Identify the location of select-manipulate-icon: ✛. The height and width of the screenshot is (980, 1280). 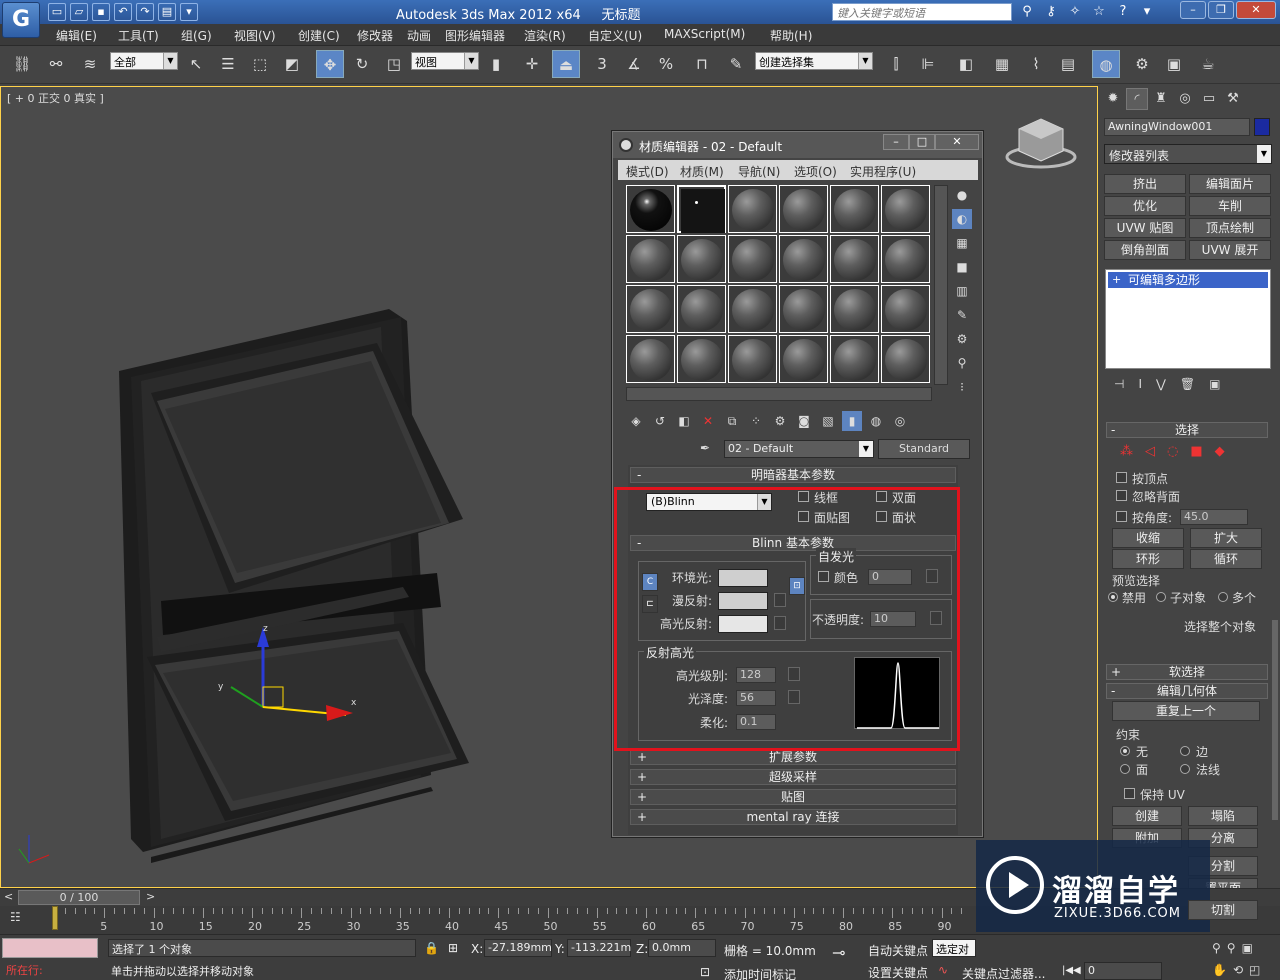
(532, 64).